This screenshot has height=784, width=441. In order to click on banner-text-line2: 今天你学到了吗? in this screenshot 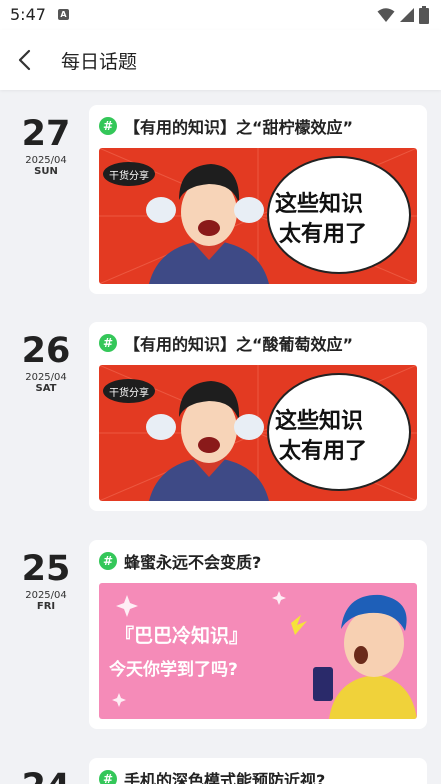, I will do `click(173, 670)`.